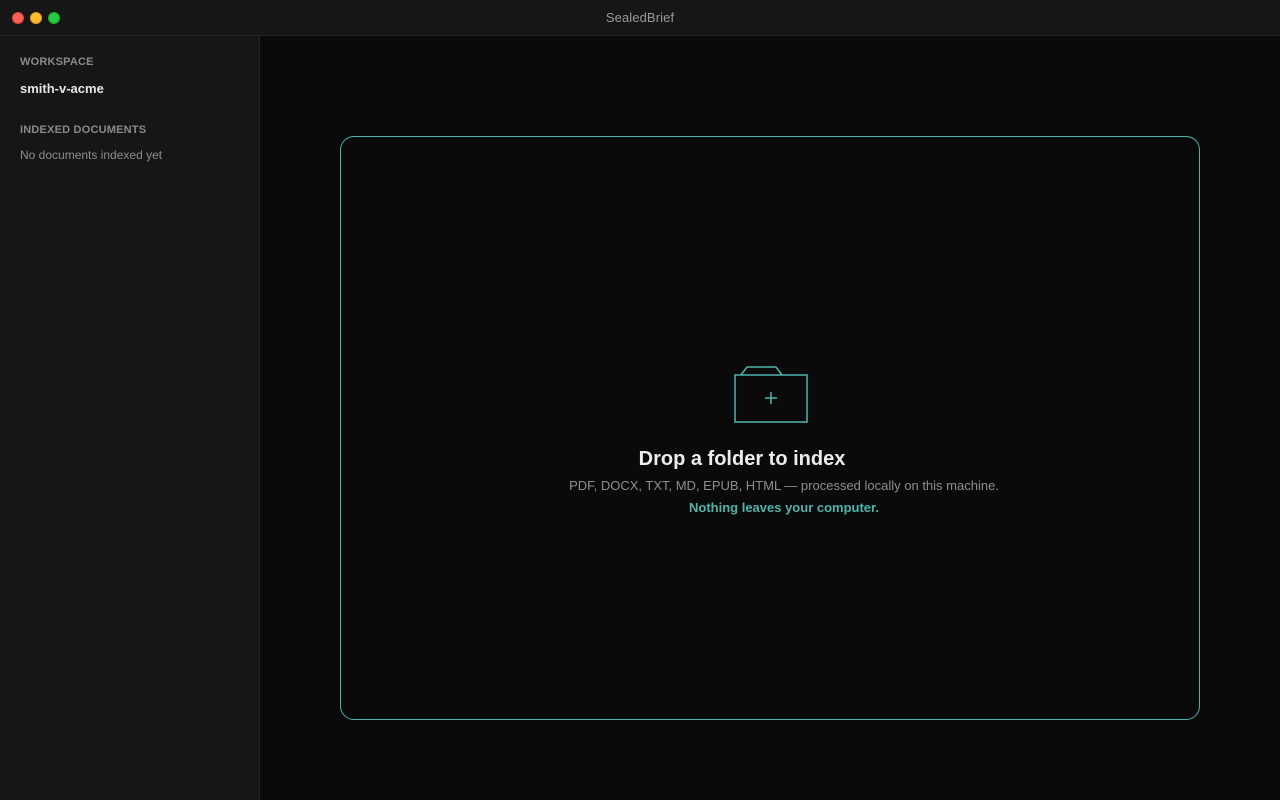 Image resolution: width=1280 pixels, height=800 pixels. I want to click on no-documents-message: No documents indexed yet, so click(91, 155).